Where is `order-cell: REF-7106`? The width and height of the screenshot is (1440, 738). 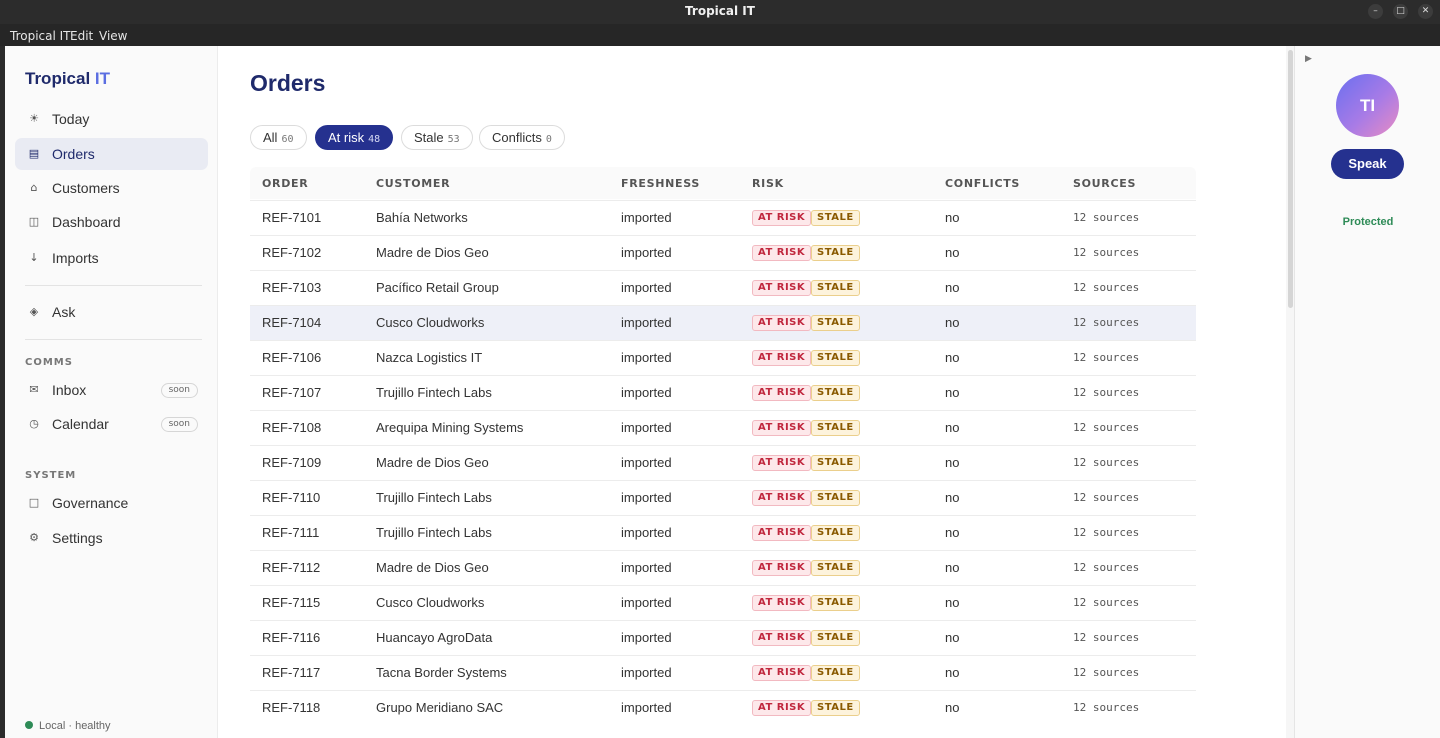
order-cell: REF-7106 is located at coordinates (292, 357).